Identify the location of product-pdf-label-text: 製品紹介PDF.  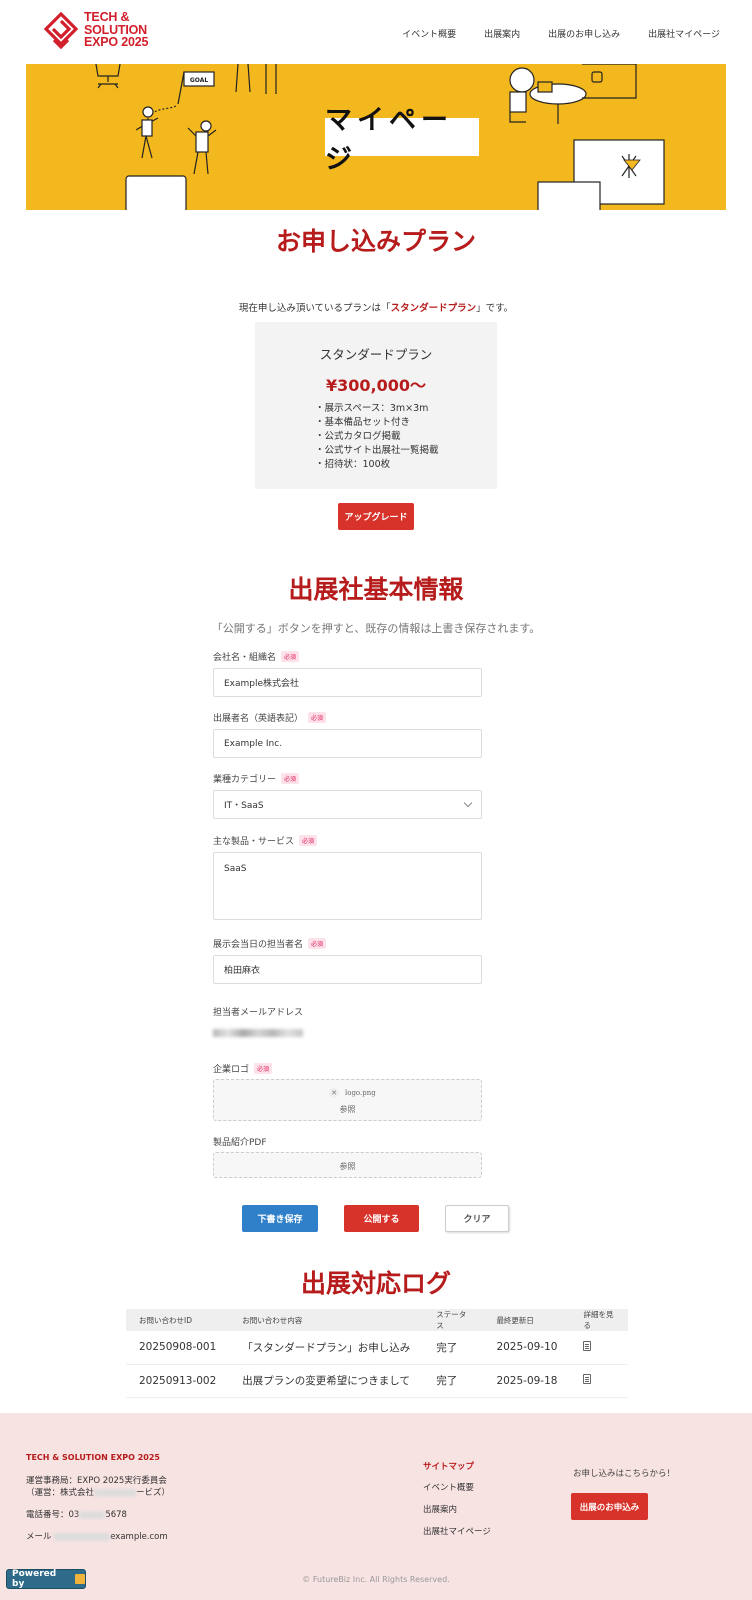
(240, 1143).